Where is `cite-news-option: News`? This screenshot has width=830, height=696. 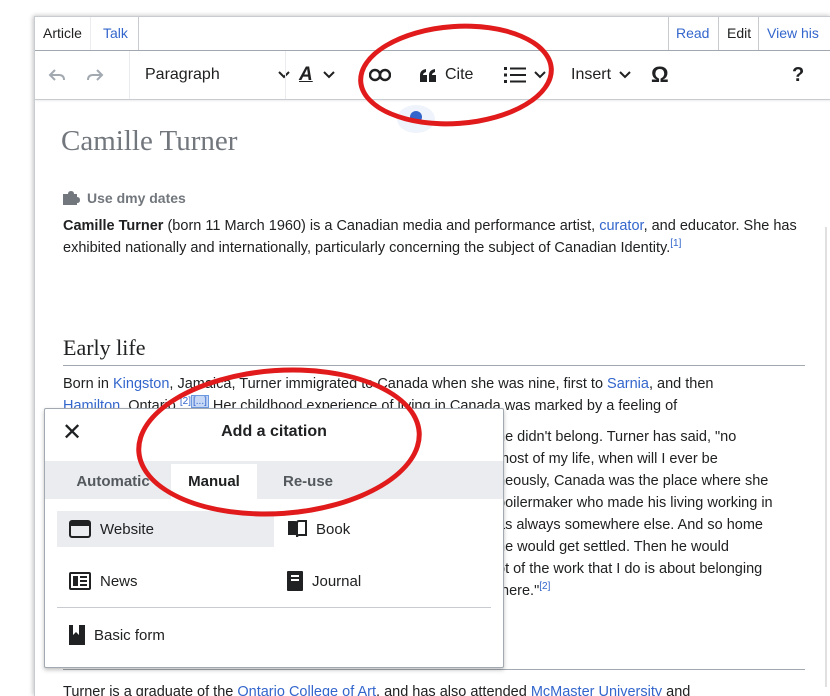 cite-news-option: News is located at coordinates (165, 581).